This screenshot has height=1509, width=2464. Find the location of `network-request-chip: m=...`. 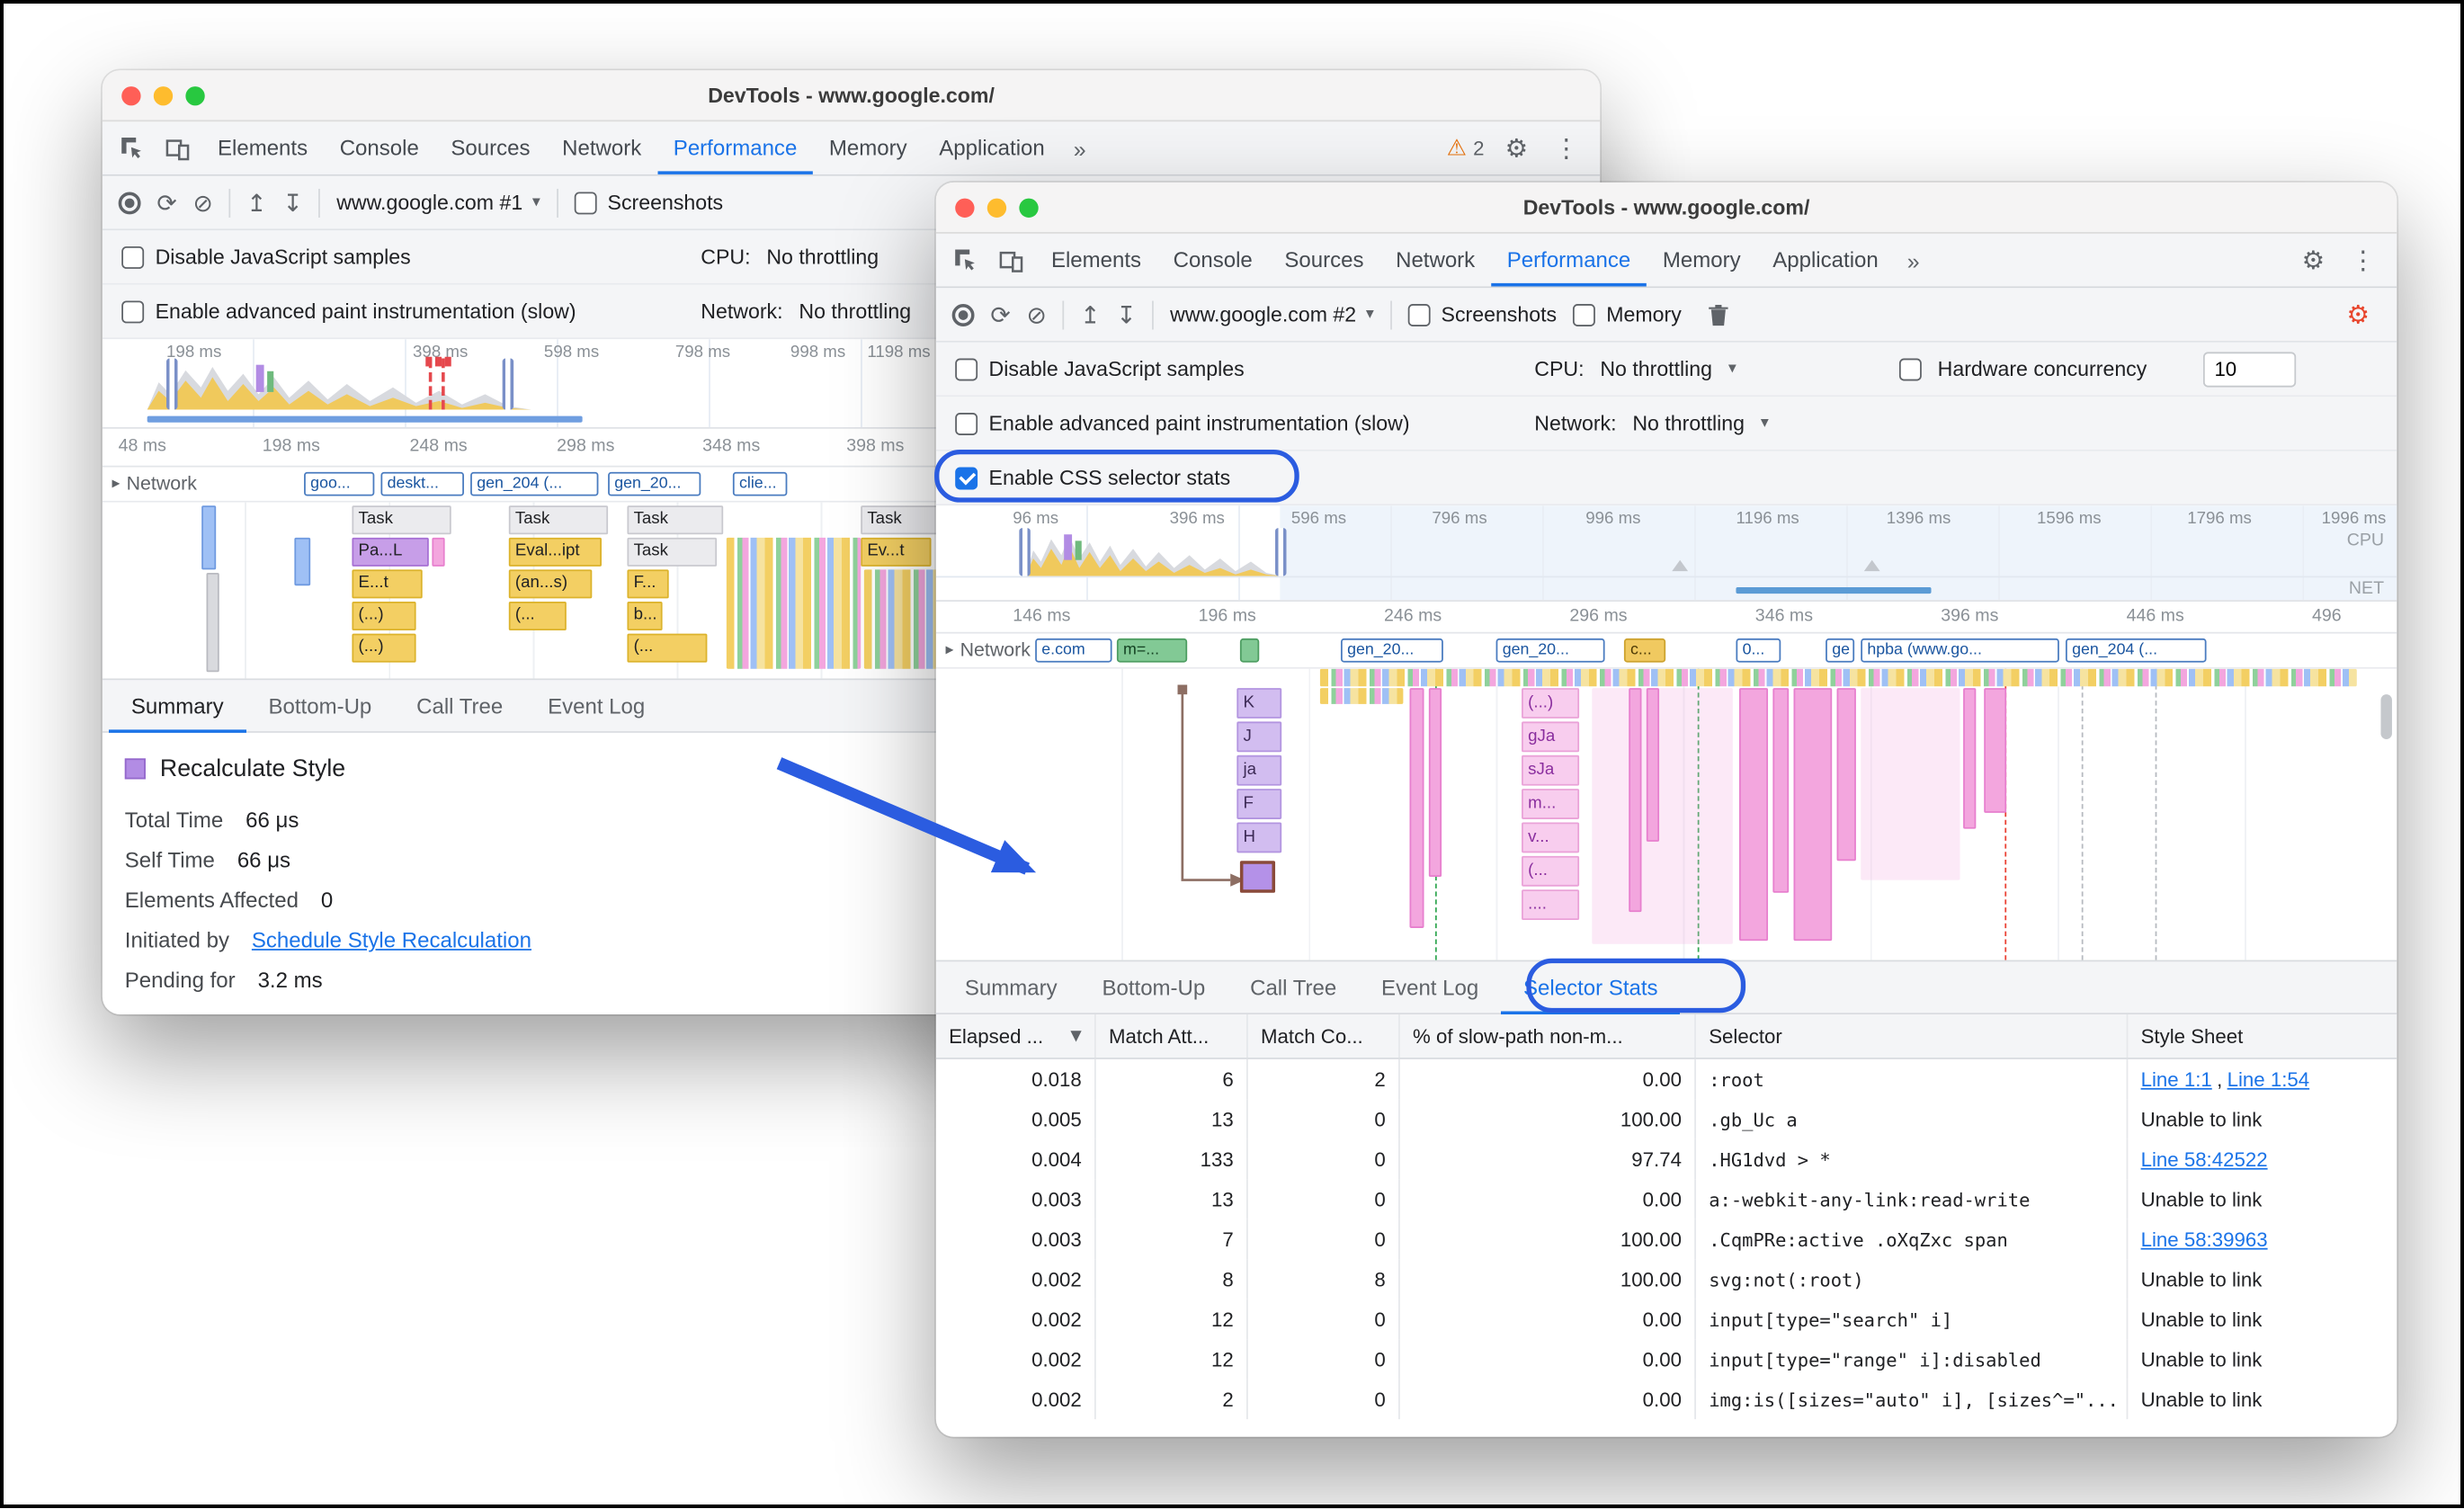

network-request-chip: m=... is located at coordinates (1152, 650).